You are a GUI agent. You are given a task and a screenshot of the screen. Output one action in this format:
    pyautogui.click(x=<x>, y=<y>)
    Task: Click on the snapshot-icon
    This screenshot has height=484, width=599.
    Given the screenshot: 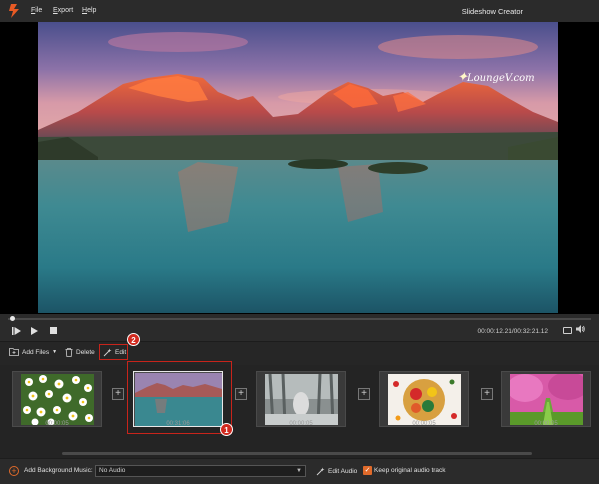 What is the action you would take?
    pyautogui.click(x=567, y=330)
    